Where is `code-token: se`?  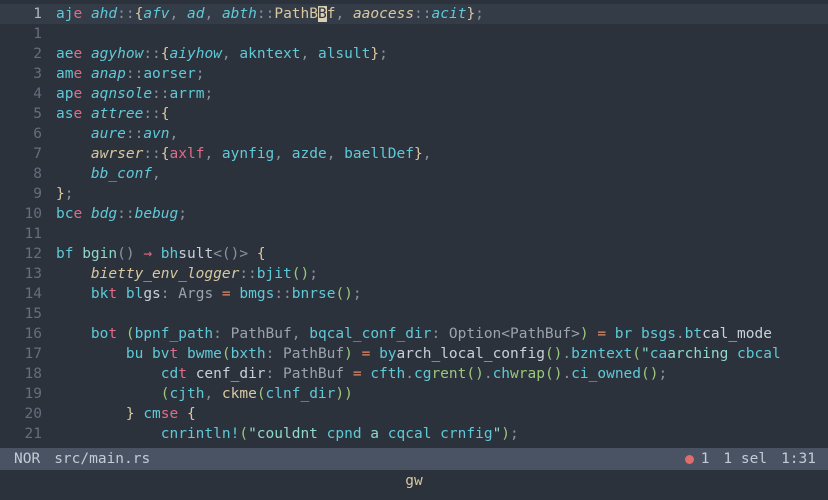
code-token: se is located at coordinates (169, 414).